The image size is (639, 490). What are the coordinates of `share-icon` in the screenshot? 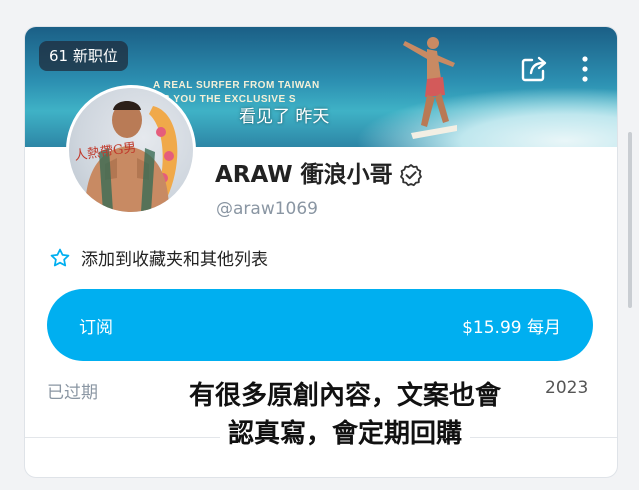 It's located at (534, 69).